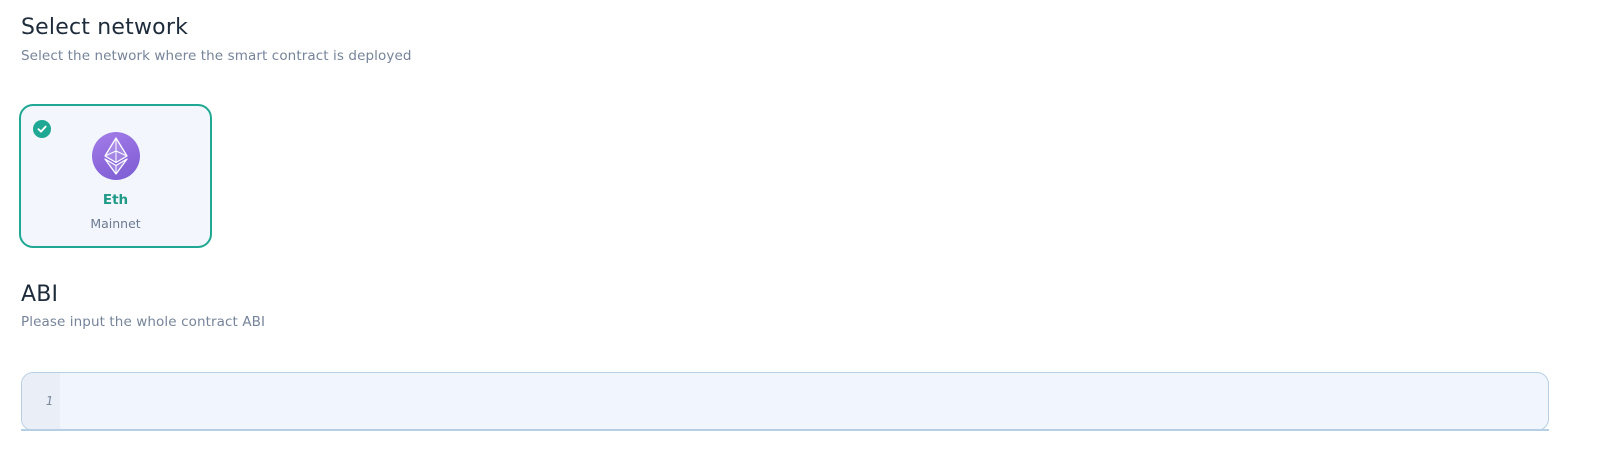 This screenshot has height=462, width=1600. Describe the element at coordinates (143, 322) in the screenshot. I see `abi-subtitle: Please input the whole contract ABI` at that location.